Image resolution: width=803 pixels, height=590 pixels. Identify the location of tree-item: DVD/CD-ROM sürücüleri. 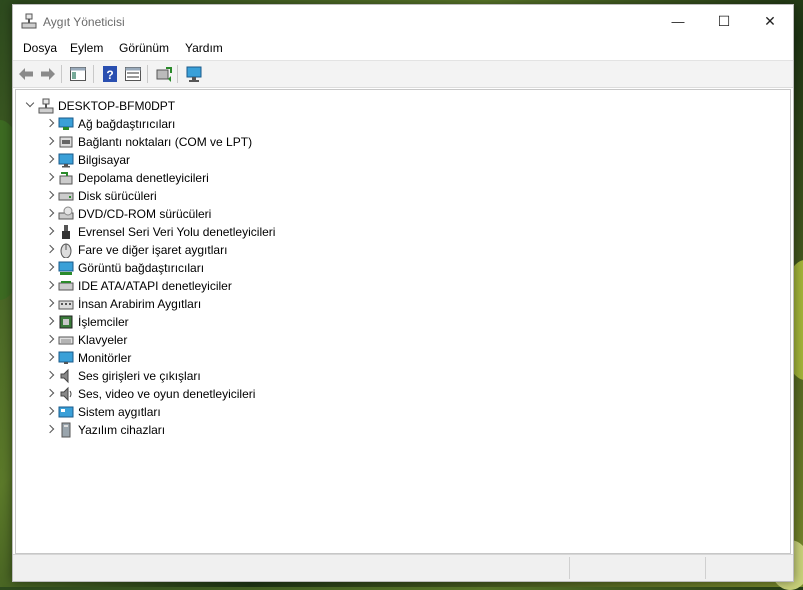
(128, 214).